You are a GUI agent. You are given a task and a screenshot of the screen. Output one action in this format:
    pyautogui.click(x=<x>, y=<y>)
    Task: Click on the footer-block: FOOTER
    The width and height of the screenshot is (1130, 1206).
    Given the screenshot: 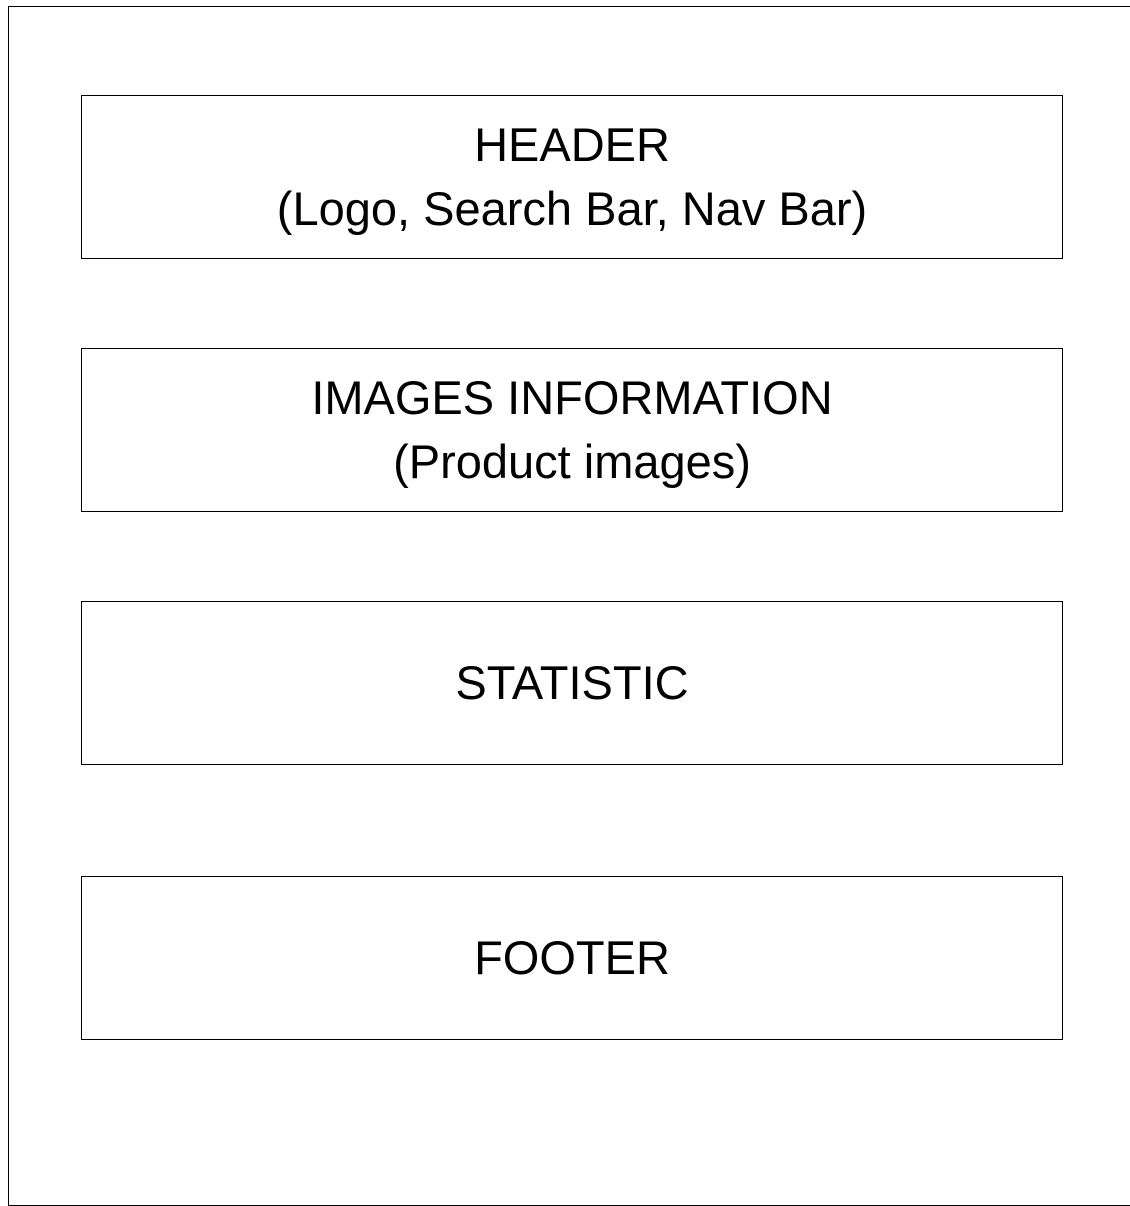 What is the action you would take?
    pyautogui.click(x=572, y=958)
    